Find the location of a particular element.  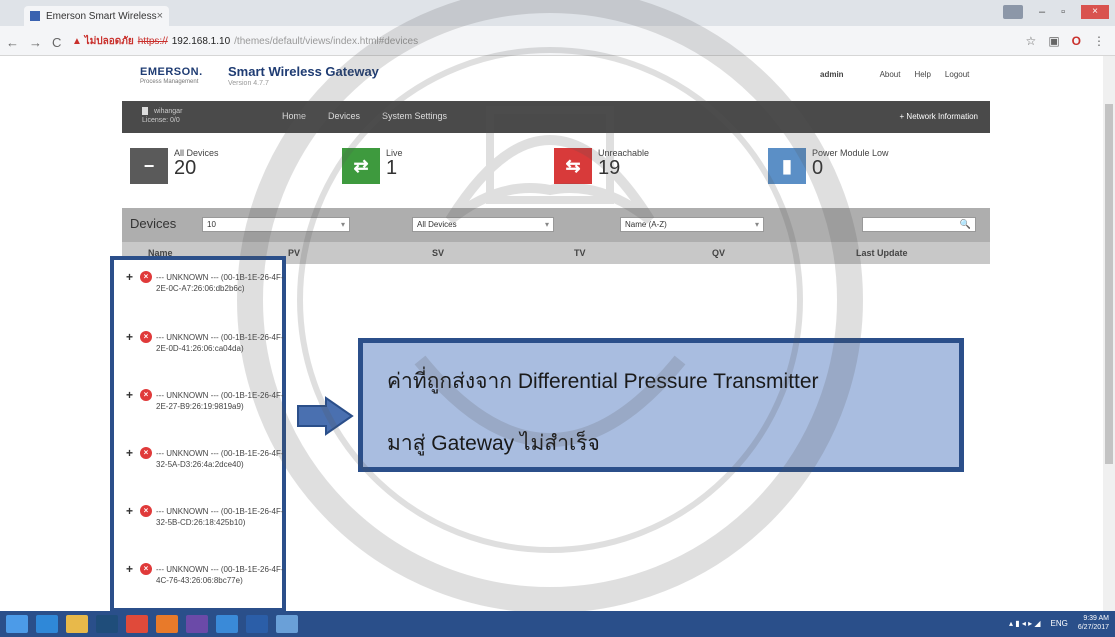

tile-count: 0 is located at coordinates (818, 168).